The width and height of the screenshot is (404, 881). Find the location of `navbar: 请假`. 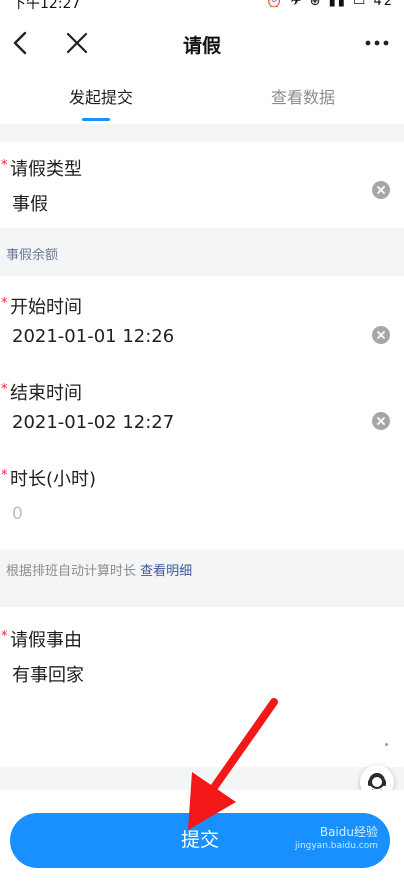

navbar: 请假 is located at coordinates (202, 43).